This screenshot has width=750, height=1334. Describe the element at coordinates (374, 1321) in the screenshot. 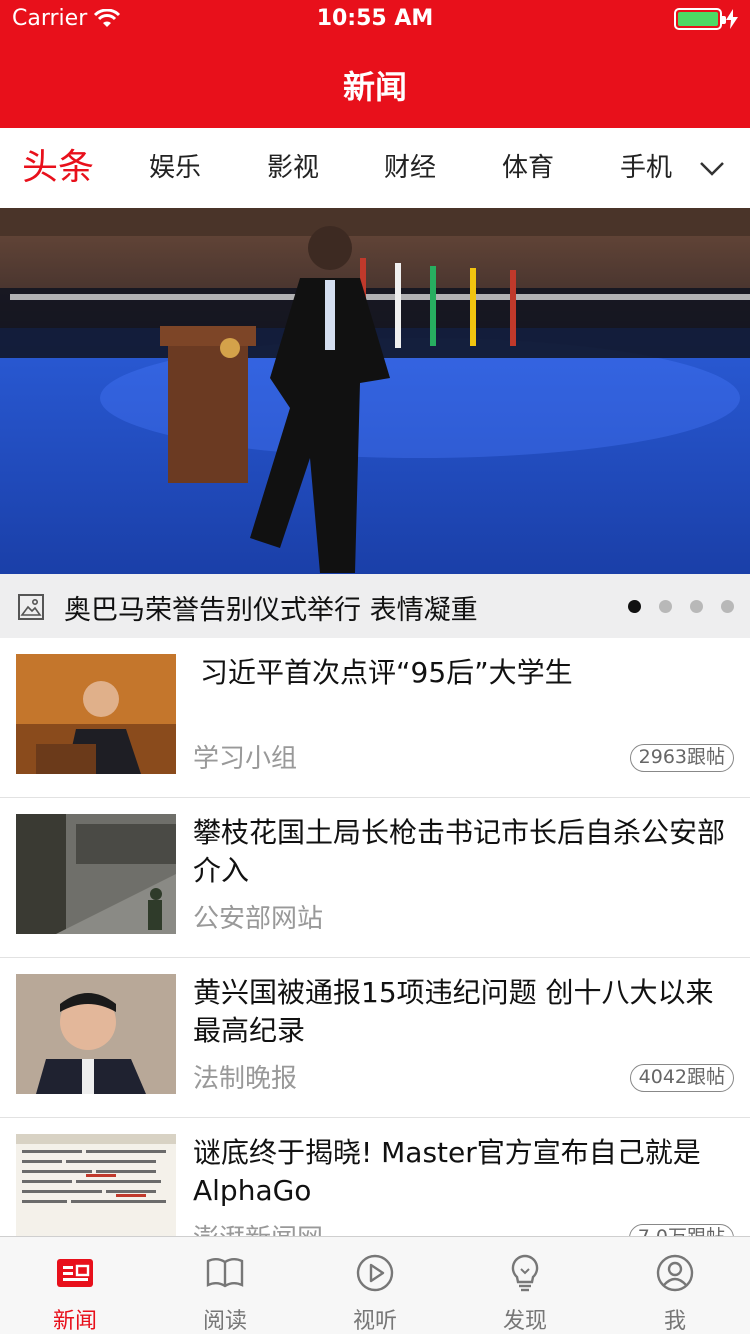

I see `tabbar-label: 视听` at that location.